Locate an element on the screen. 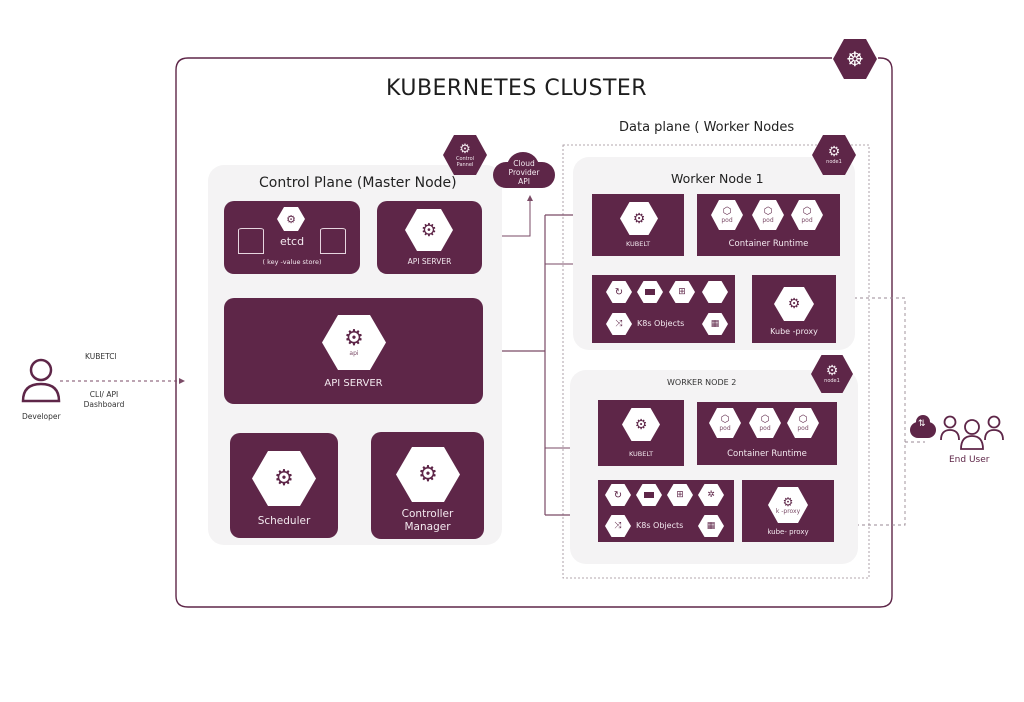  k8s-objects-1-label: K8s Objects is located at coordinates (661, 323).